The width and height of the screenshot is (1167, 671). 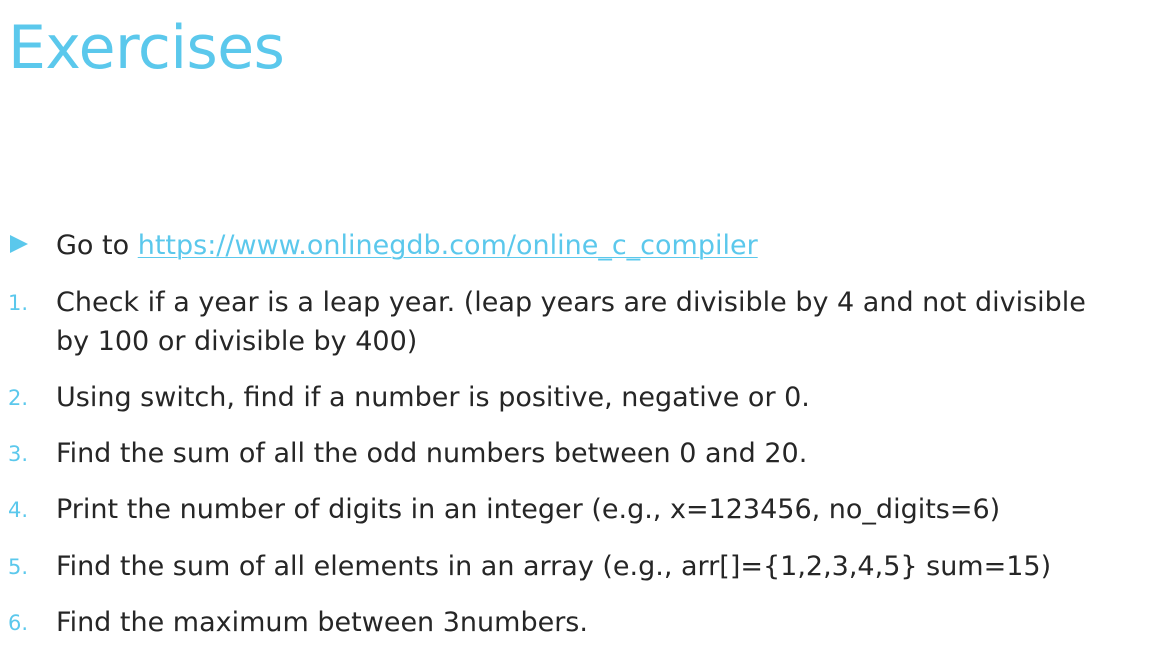 I want to click on item-number: 3., so click(x=18, y=454).